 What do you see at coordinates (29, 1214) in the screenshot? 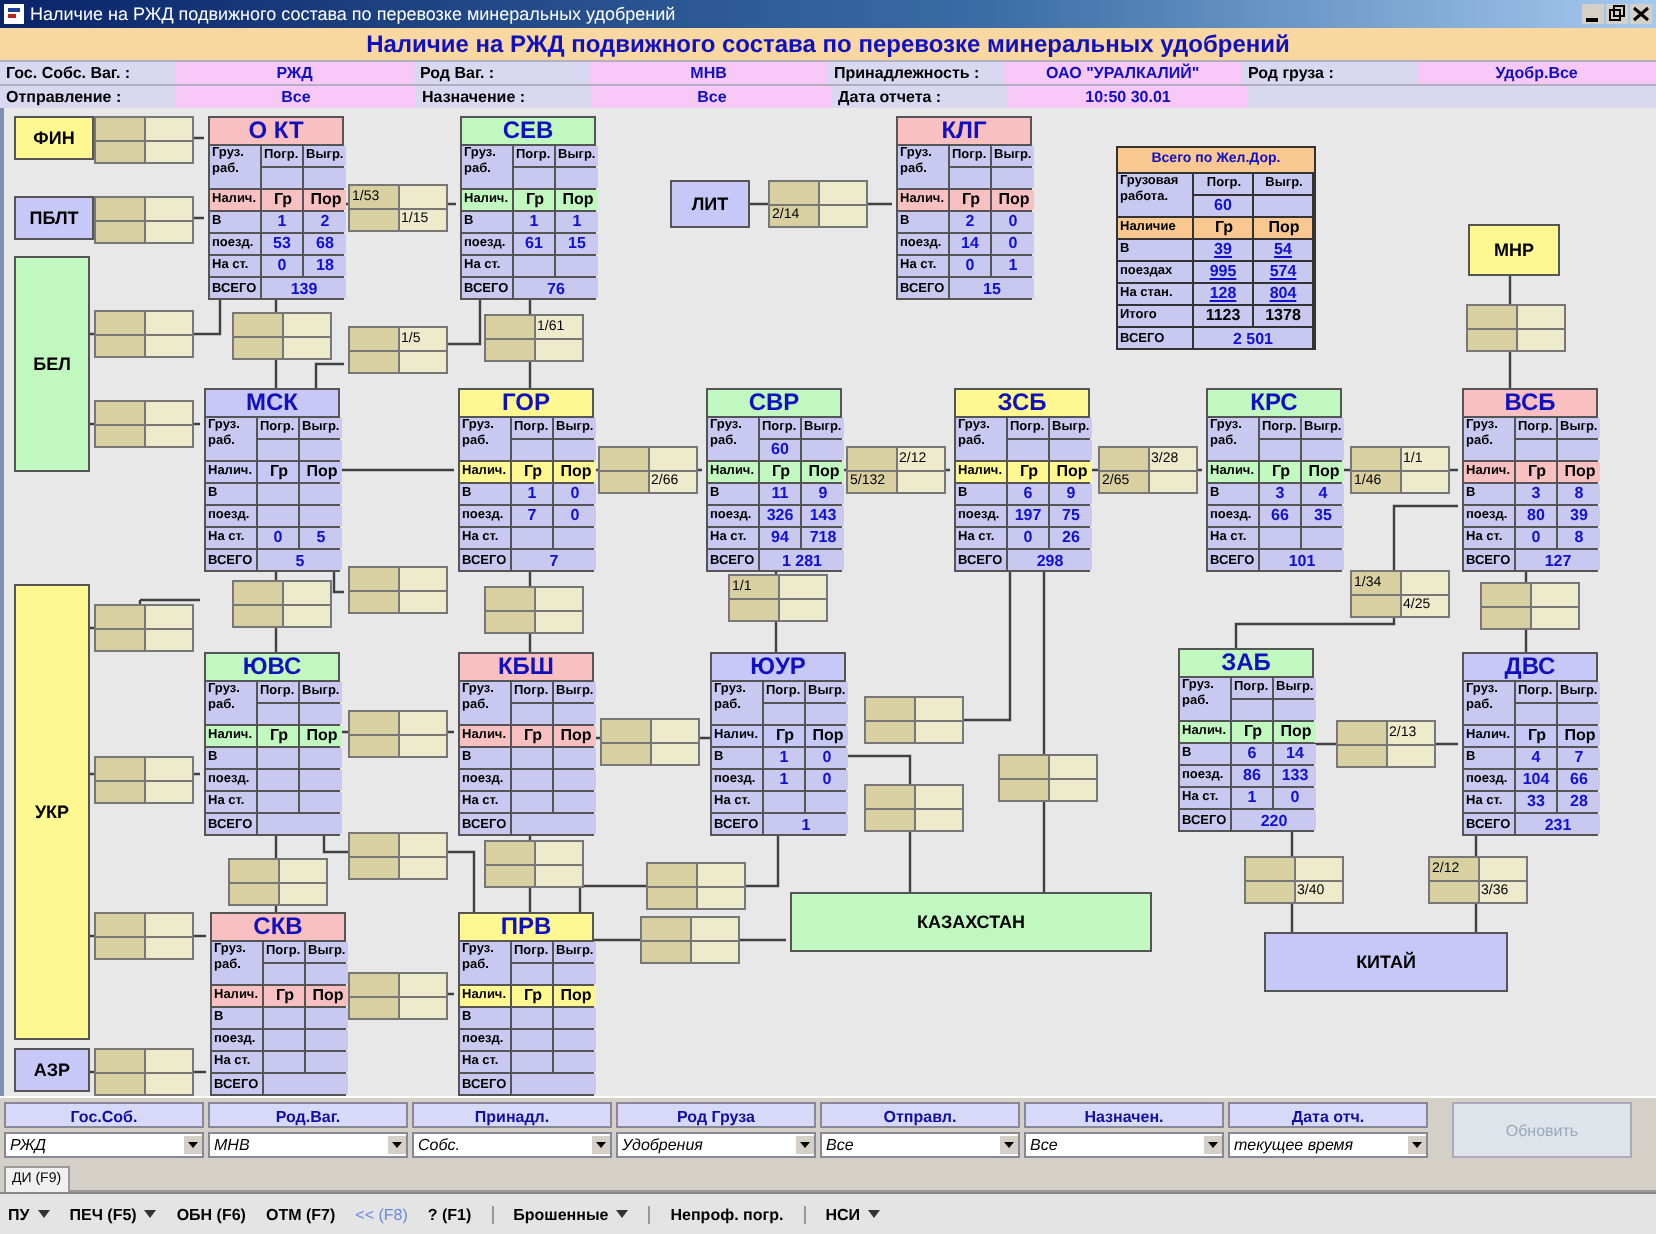
I see `toolbar-button: ПУ` at bounding box center [29, 1214].